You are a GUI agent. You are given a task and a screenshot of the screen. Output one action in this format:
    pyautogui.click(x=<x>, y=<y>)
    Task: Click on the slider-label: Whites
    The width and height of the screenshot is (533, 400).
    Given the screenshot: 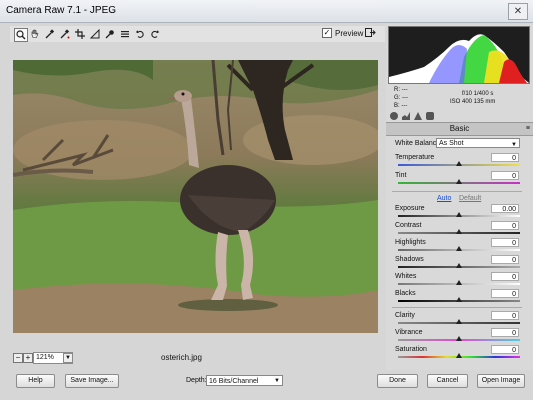 What is the action you would take?
    pyautogui.click(x=406, y=276)
    